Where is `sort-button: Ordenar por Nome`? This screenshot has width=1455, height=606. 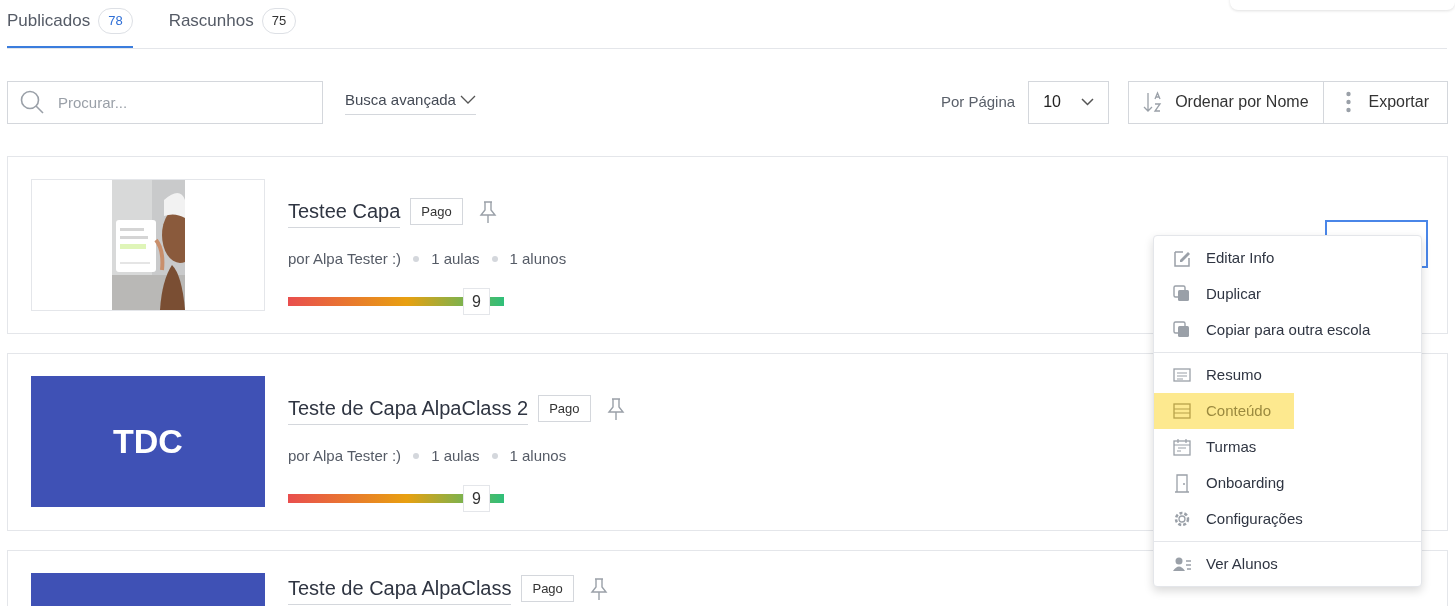 sort-button: Ordenar por Nome is located at coordinates (1226, 102).